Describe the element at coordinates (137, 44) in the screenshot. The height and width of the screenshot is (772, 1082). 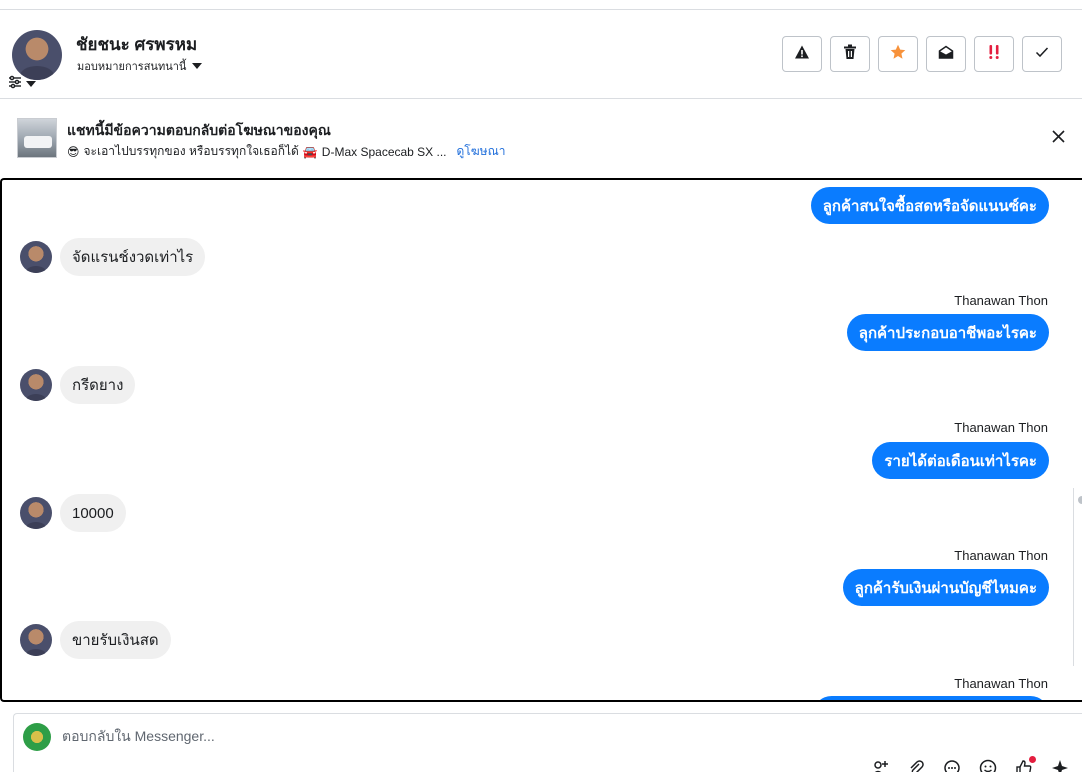
I see `contact-name: ชัยชนะ ศรพรหม` at that location.